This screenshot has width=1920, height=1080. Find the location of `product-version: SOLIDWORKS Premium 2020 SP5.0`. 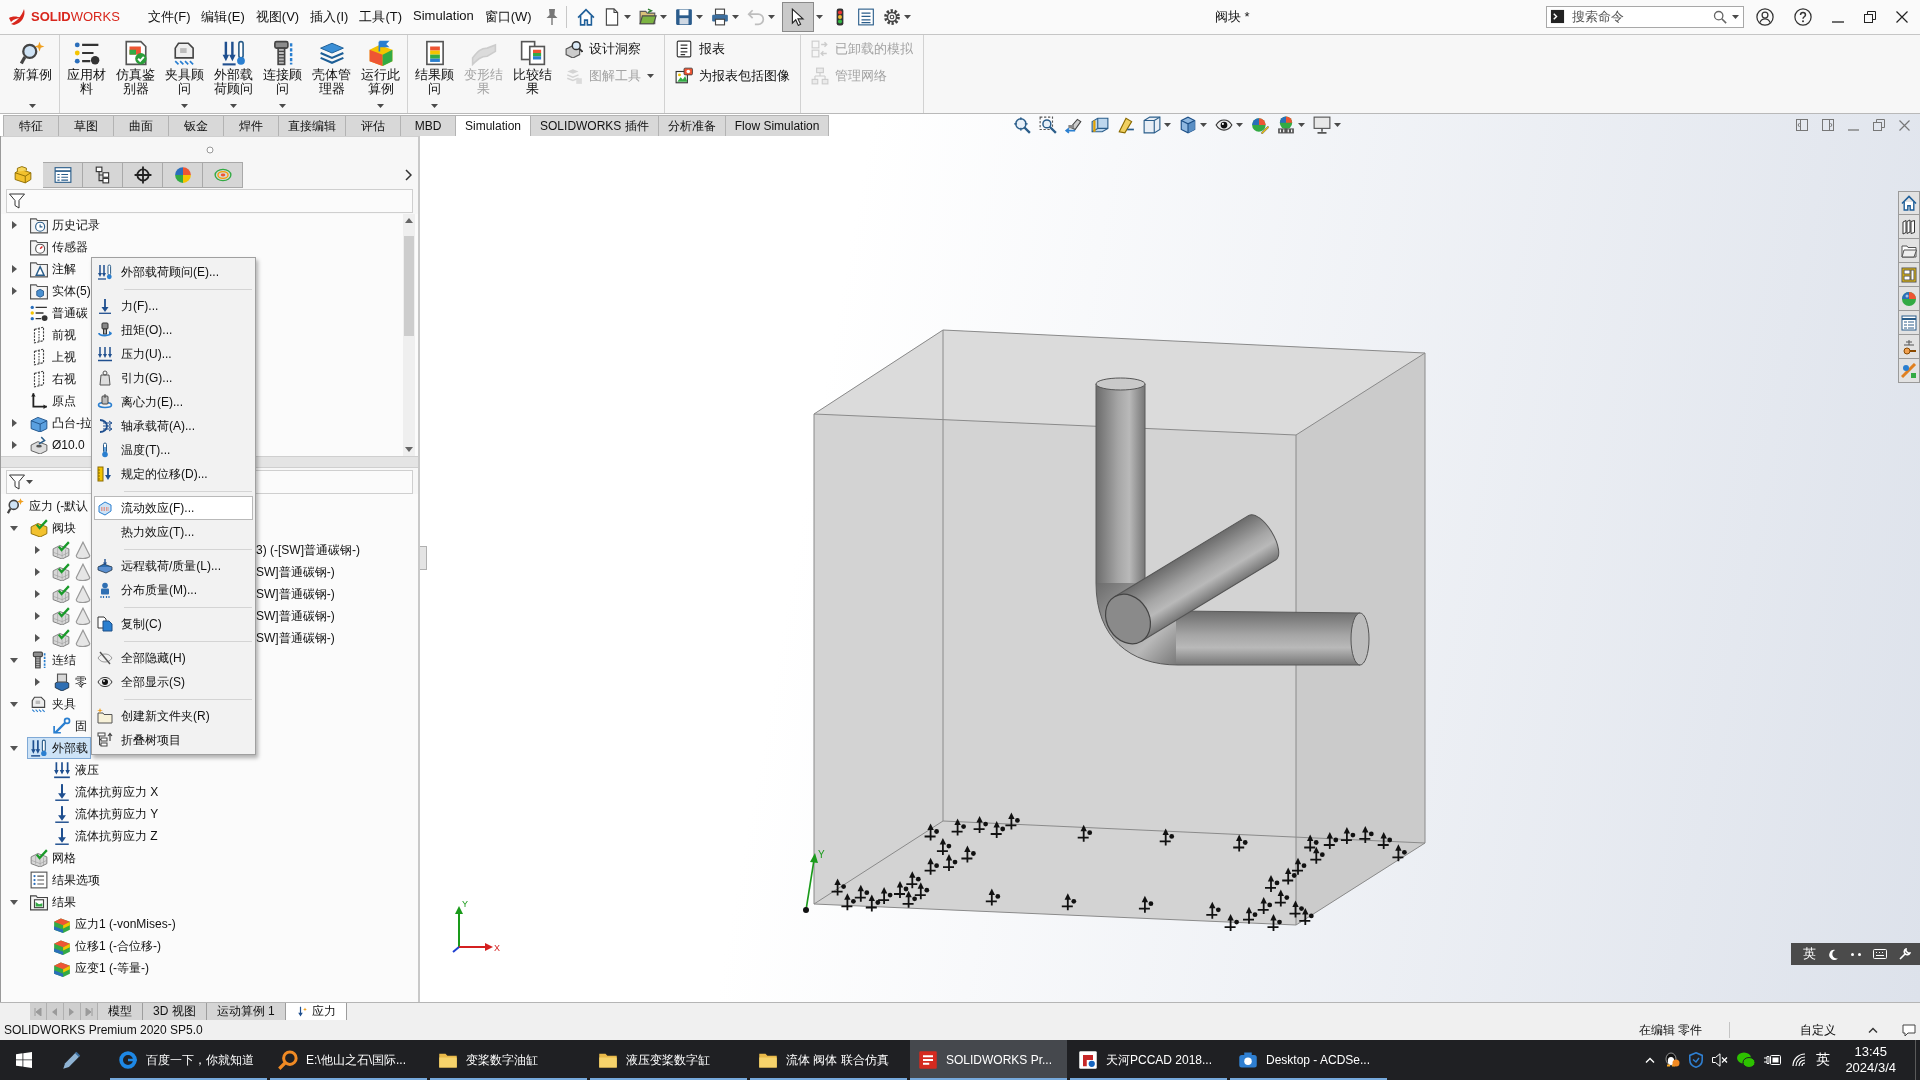

product-version: SOLIDWORKS Premium 2020 SP5.0 is located at coordinates (103, 1030).